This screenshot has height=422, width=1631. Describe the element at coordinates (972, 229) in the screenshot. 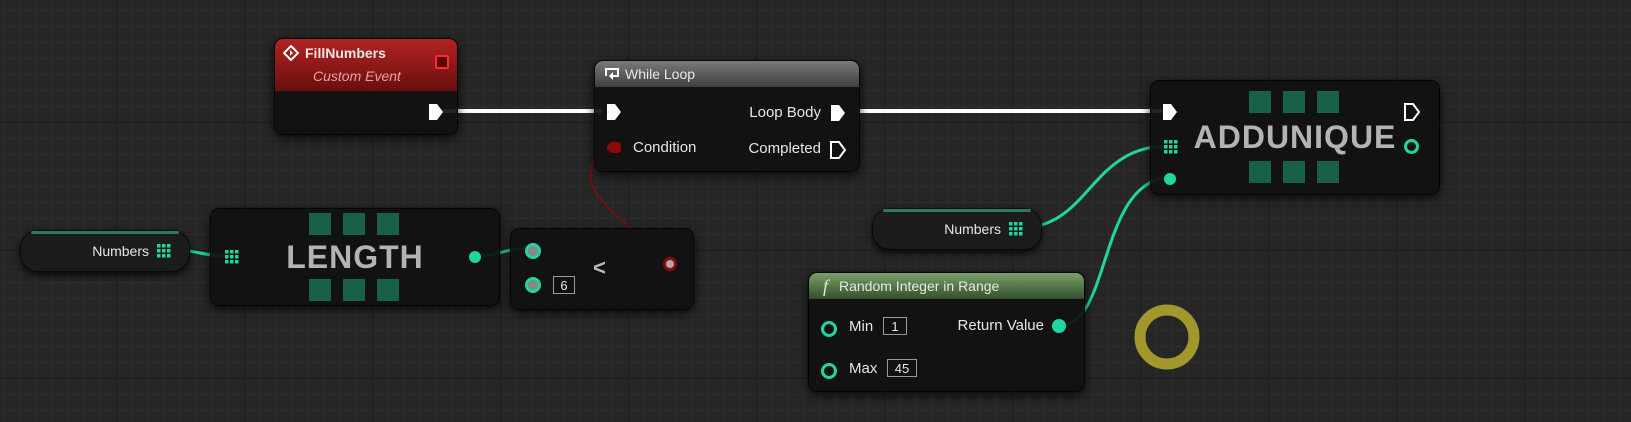

I see `numbers-variable-right-label: Numbers` at that location.